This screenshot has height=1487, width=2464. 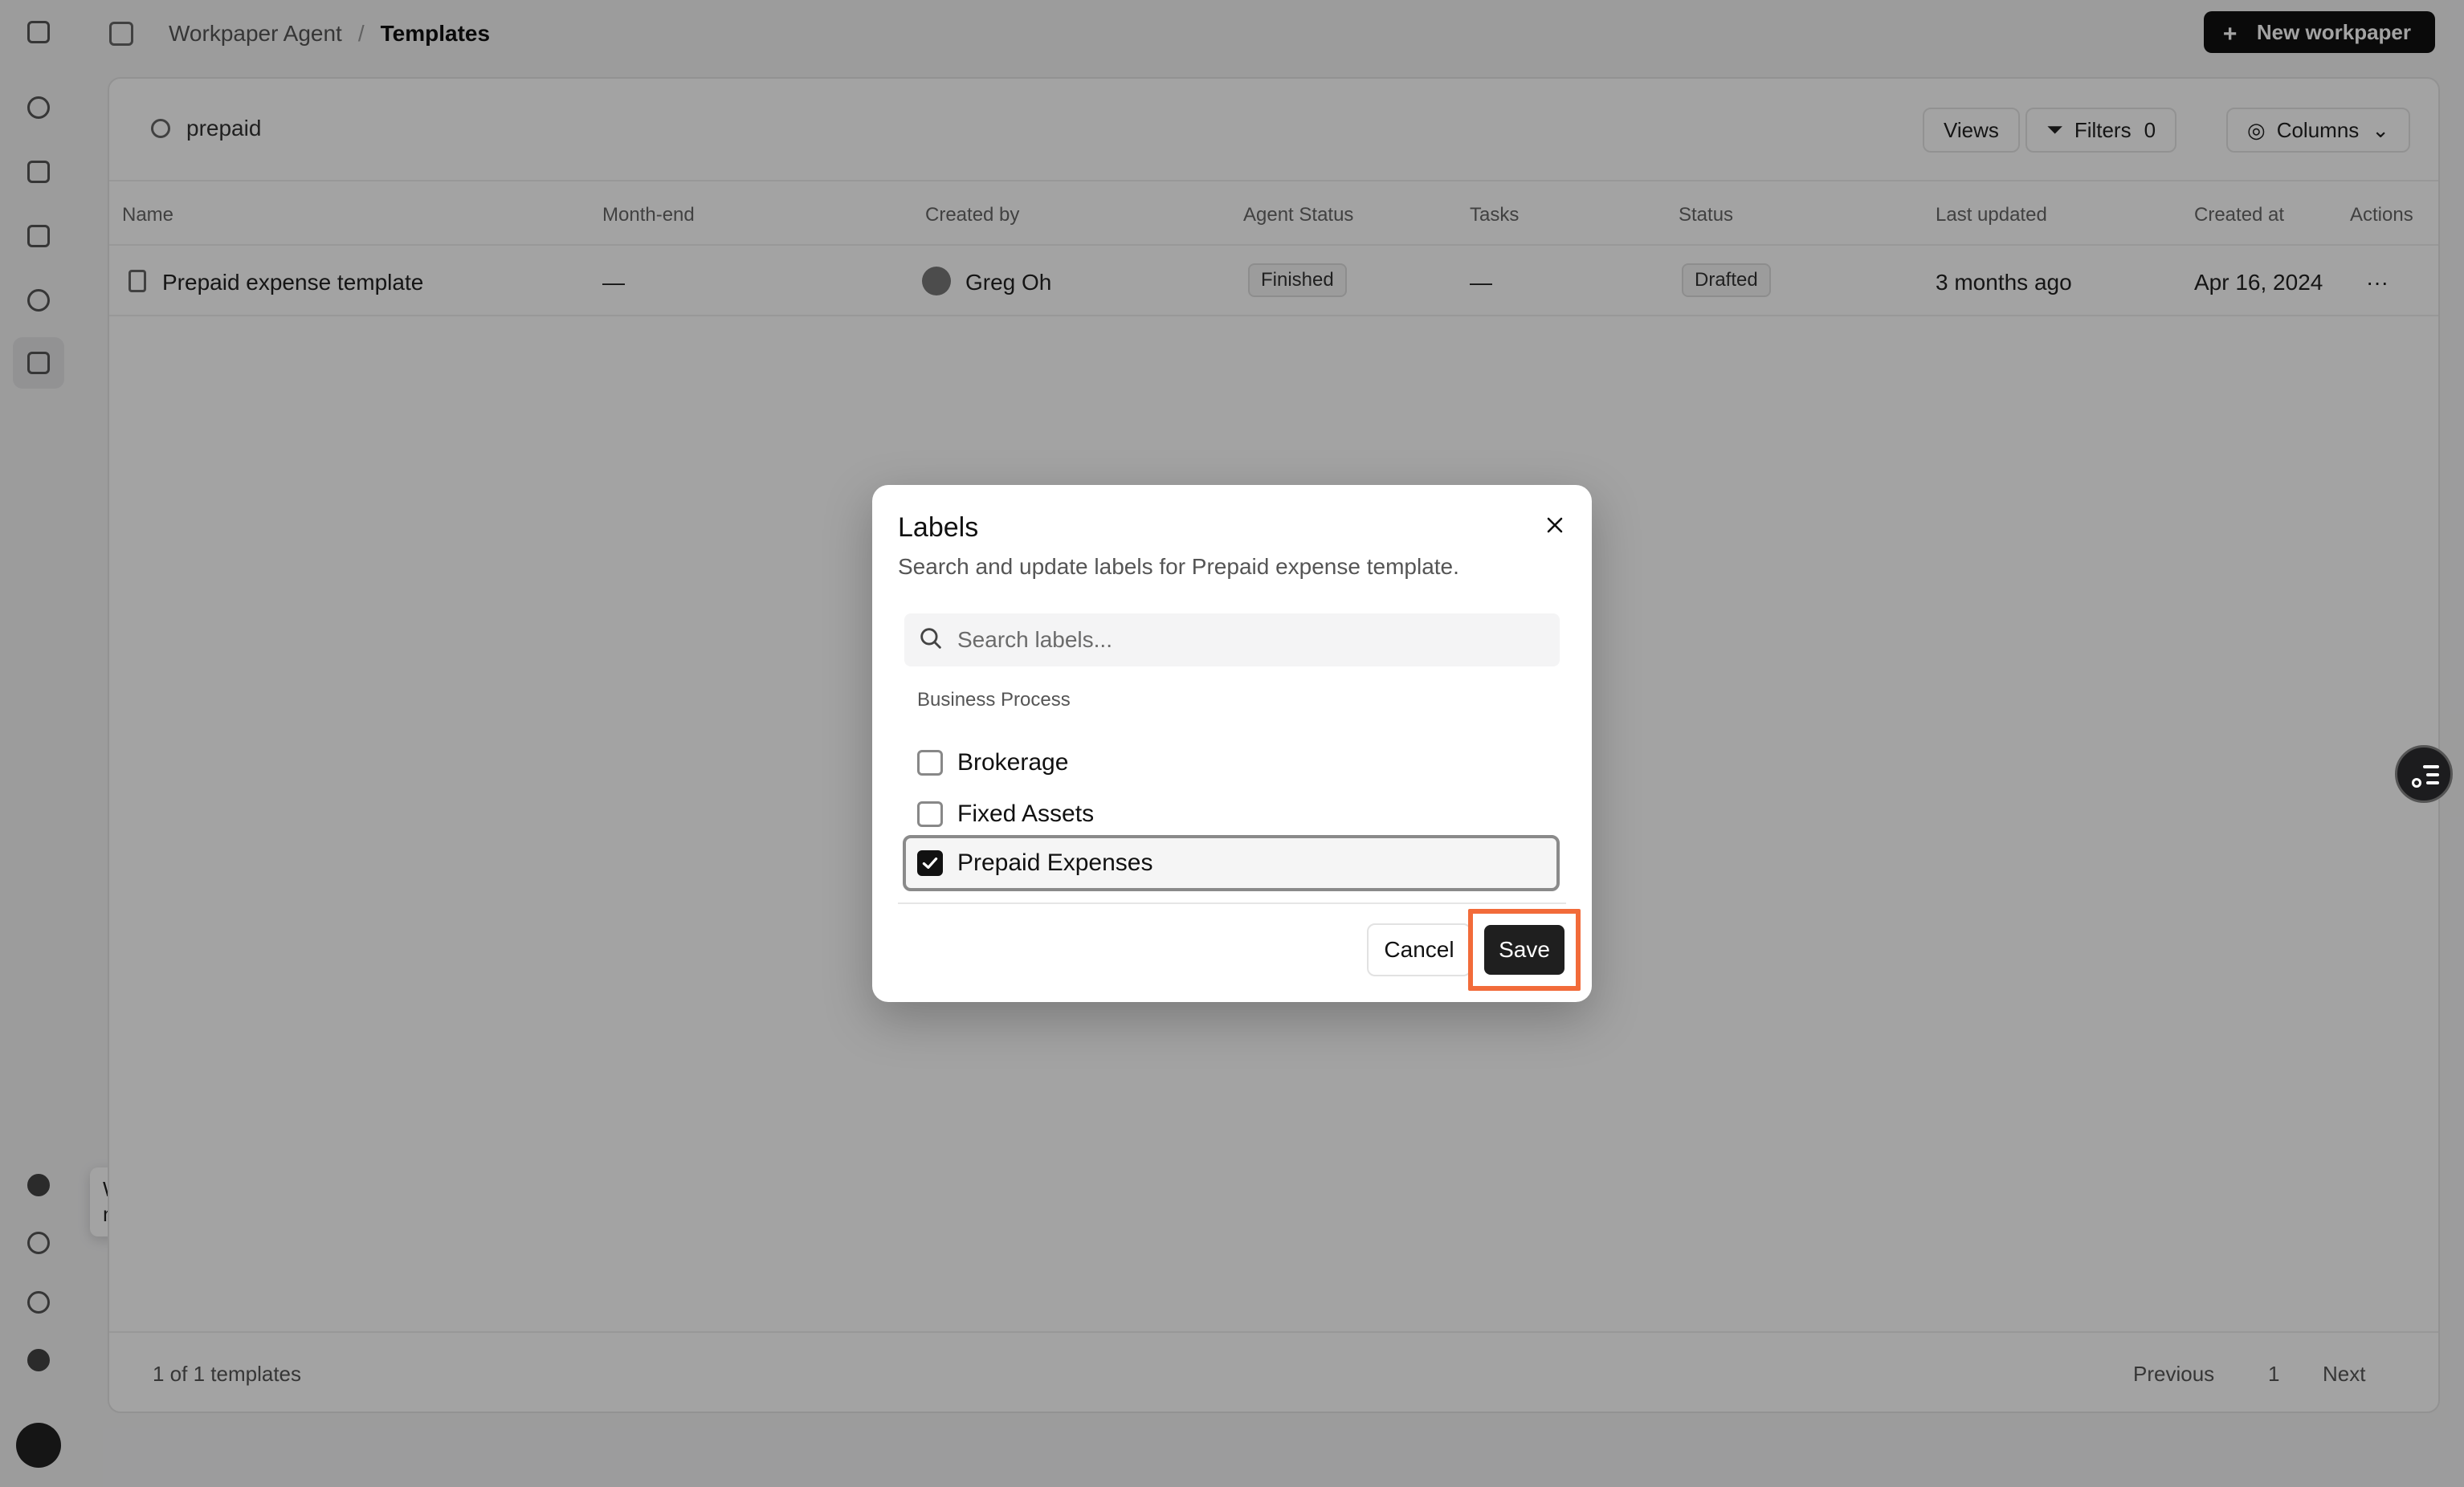 What do you see at coordinates (2416, 783) in the screenshot?
I see `assistant-icon` at bounding box center [2416, 783].